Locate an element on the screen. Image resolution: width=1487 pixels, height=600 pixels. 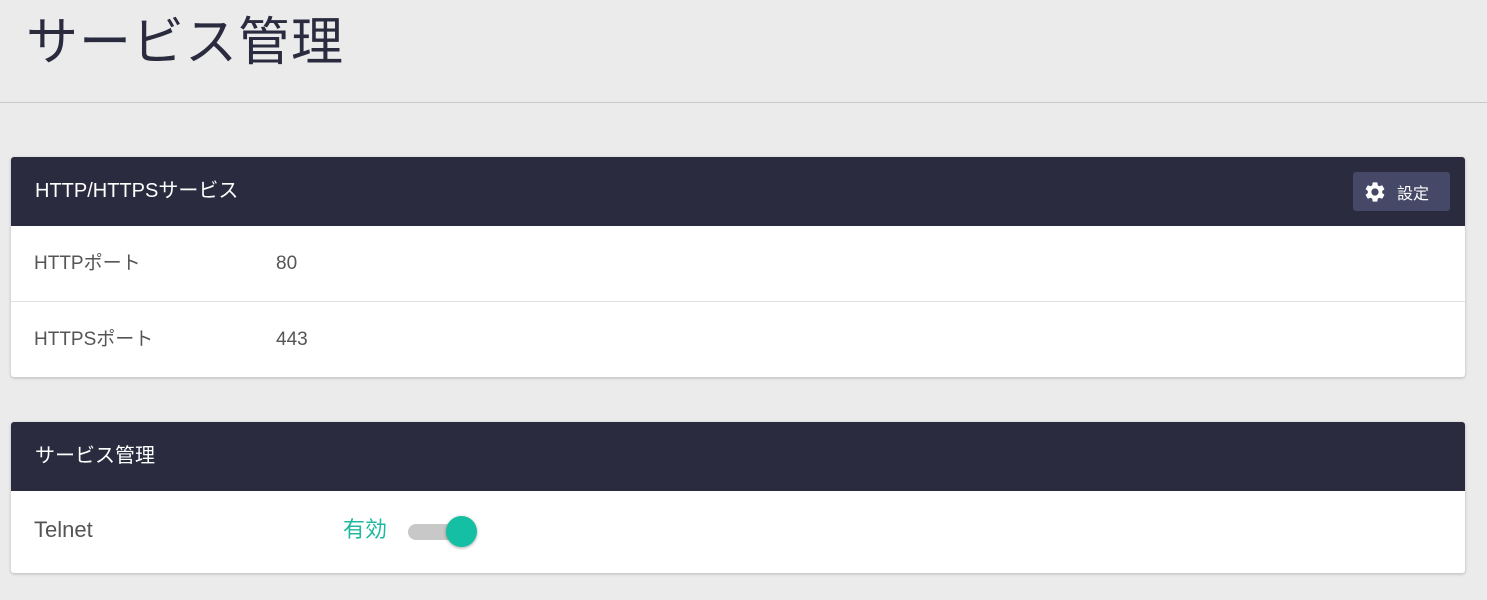
telnet-status: 有効 is located at coordinates (365, 529).